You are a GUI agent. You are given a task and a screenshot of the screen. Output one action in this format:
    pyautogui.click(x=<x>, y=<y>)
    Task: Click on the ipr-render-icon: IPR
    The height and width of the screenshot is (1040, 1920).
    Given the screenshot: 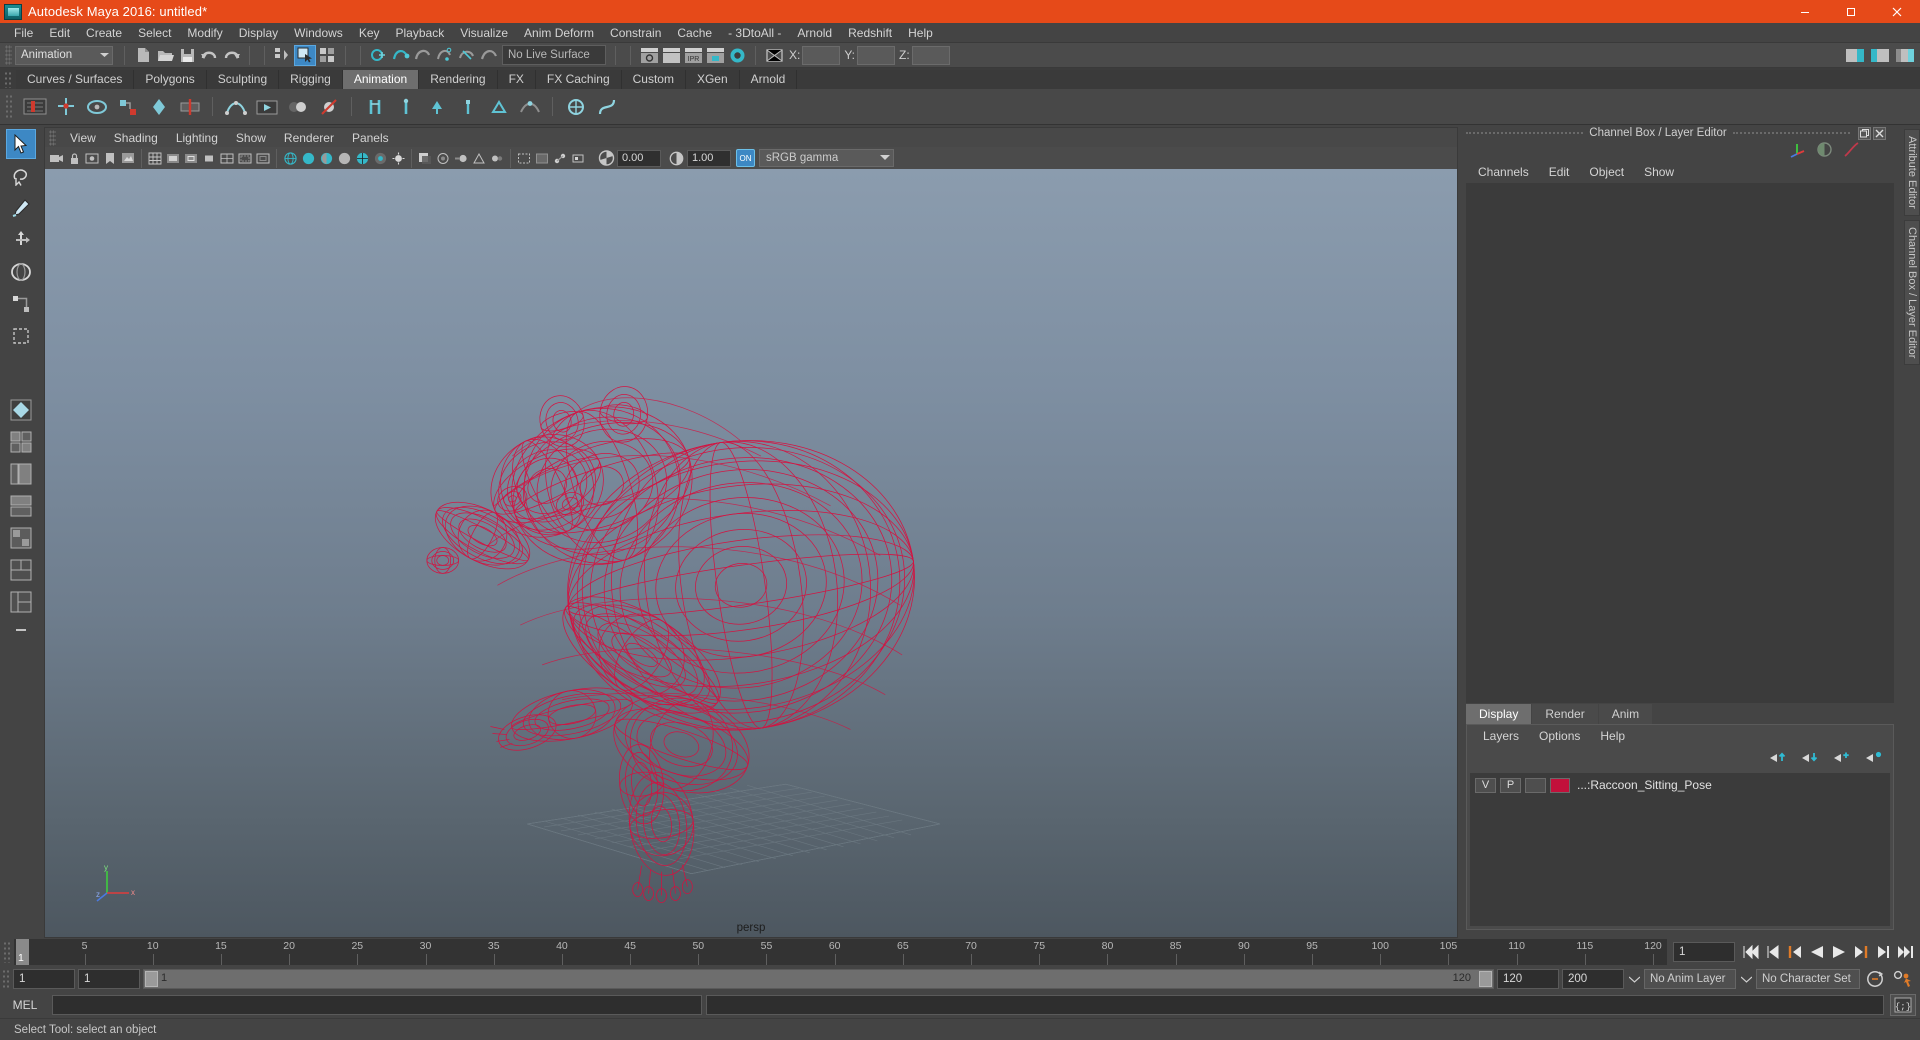 What is the action you would take?
    pyautogui.click(x=693, y=55)
    